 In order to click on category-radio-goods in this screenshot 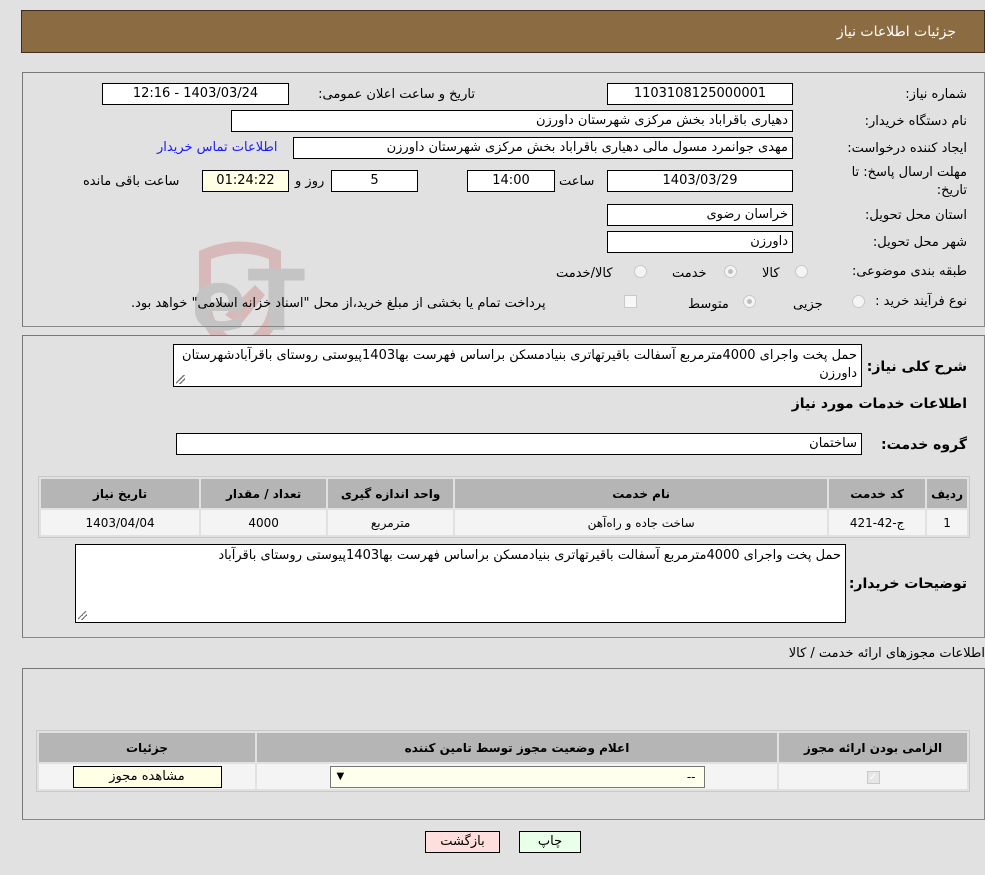, I will do `click(801, 271)`.